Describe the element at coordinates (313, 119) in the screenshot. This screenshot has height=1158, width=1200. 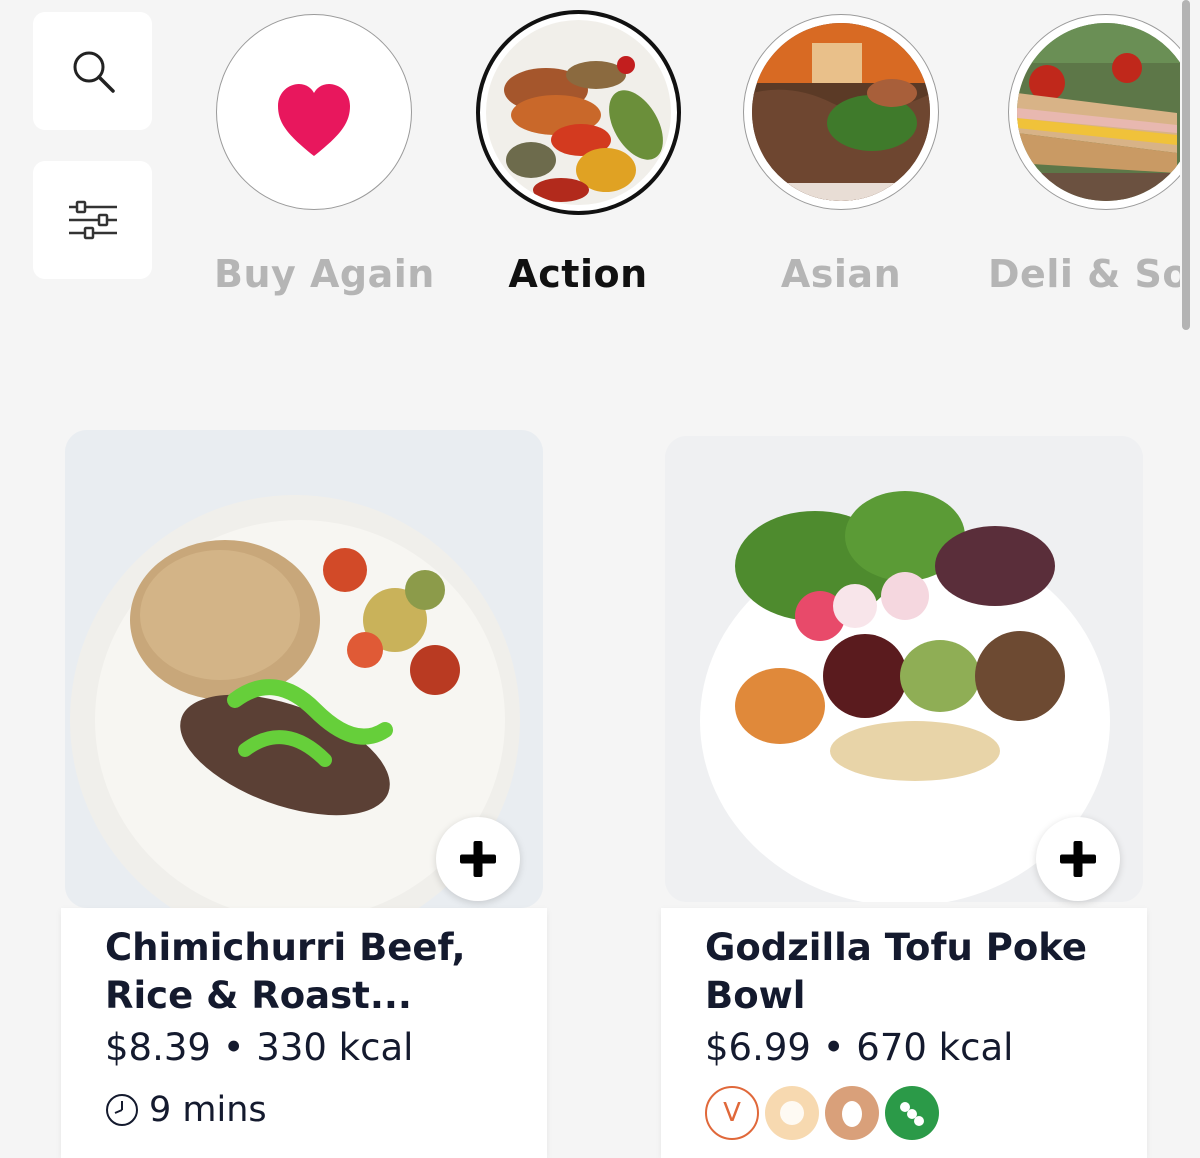
I see `heart-icon` at that location.